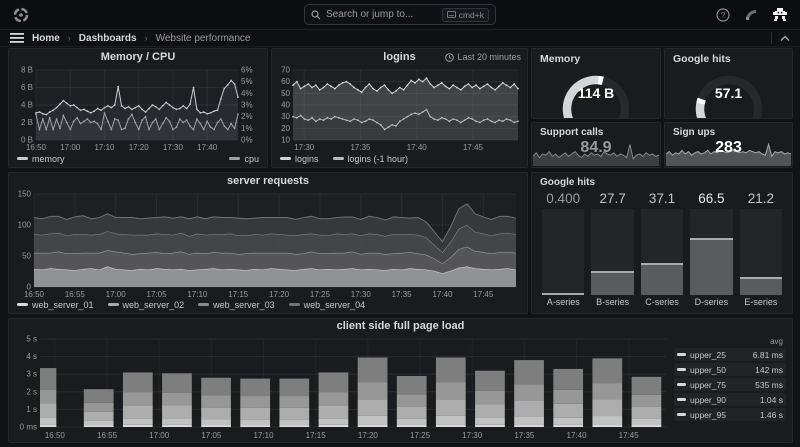 The image size is (800, 447). I want to click on bar-gauge-category: E-series, so click(761, 302).